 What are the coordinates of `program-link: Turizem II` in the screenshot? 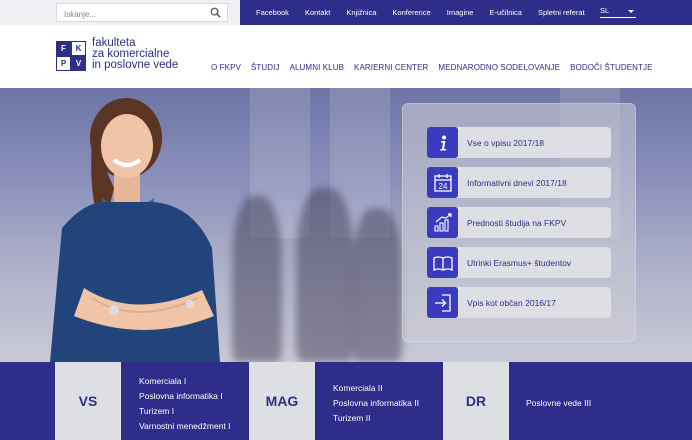 It's located at (376, 418).